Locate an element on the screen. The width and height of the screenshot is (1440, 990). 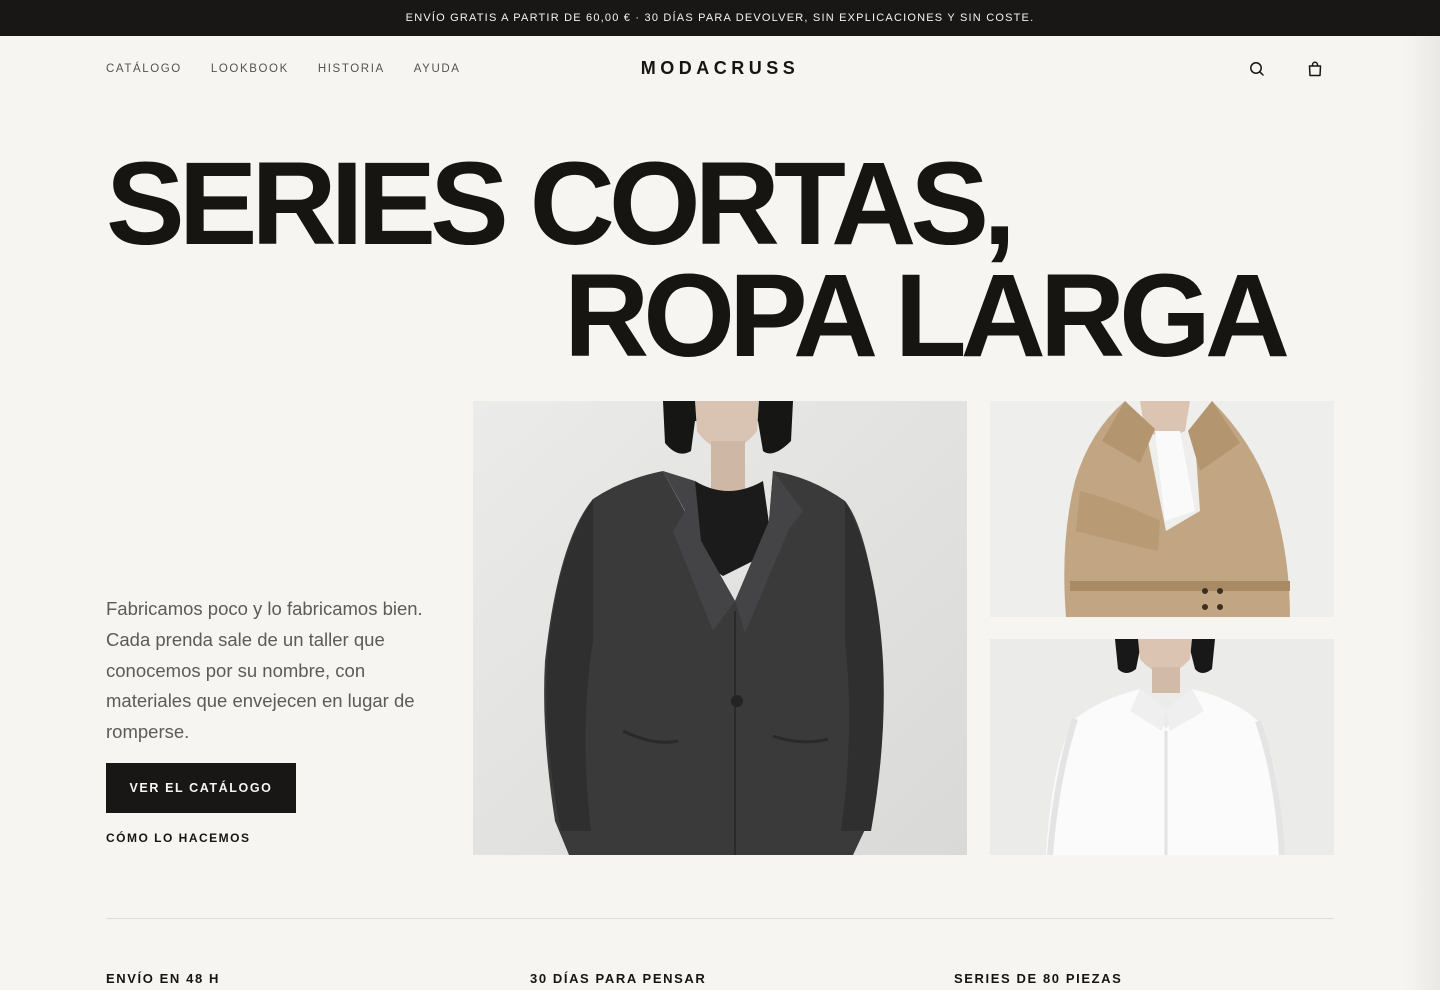
headline-line-1: SERIES CORTAS, is located at coordinates (561, 204).